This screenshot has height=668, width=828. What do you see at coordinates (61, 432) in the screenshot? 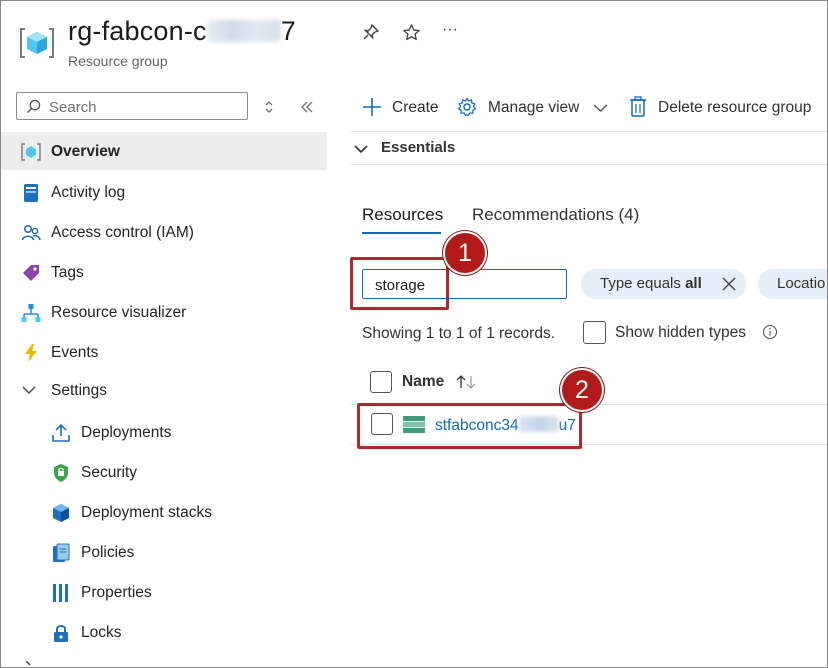
I see `upload-icon` at bounding box center [61, 432].